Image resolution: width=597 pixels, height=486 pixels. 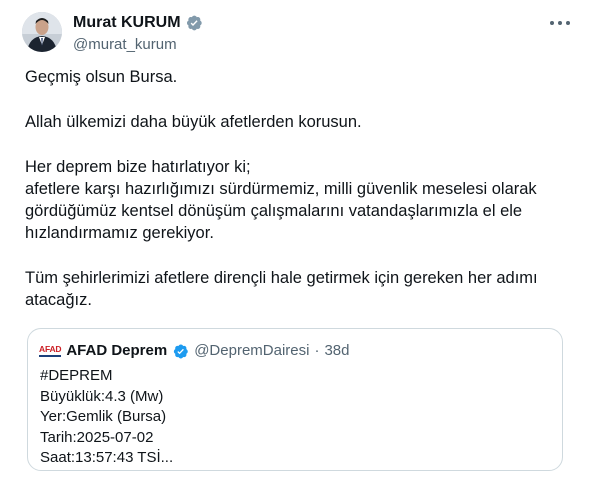 I want to click on quoted-timestamp: 38d, so click(x=336, y=351).